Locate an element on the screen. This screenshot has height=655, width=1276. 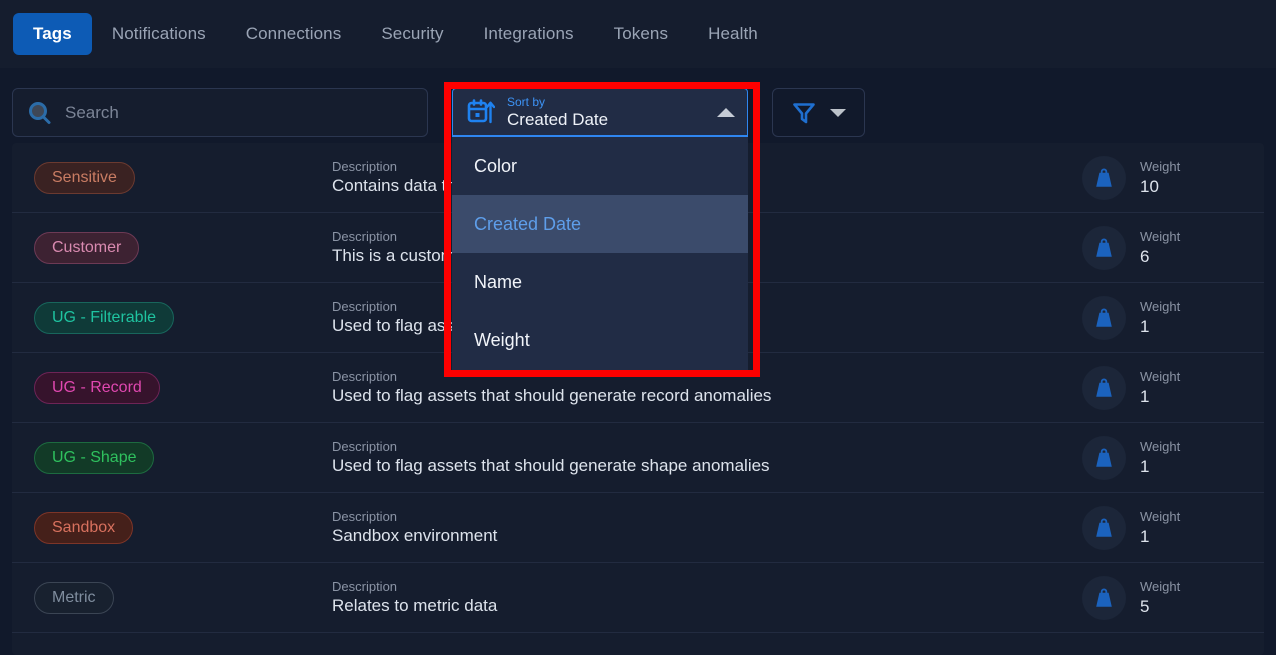
tag-pill: Metric is located at coordinates (74, 597).